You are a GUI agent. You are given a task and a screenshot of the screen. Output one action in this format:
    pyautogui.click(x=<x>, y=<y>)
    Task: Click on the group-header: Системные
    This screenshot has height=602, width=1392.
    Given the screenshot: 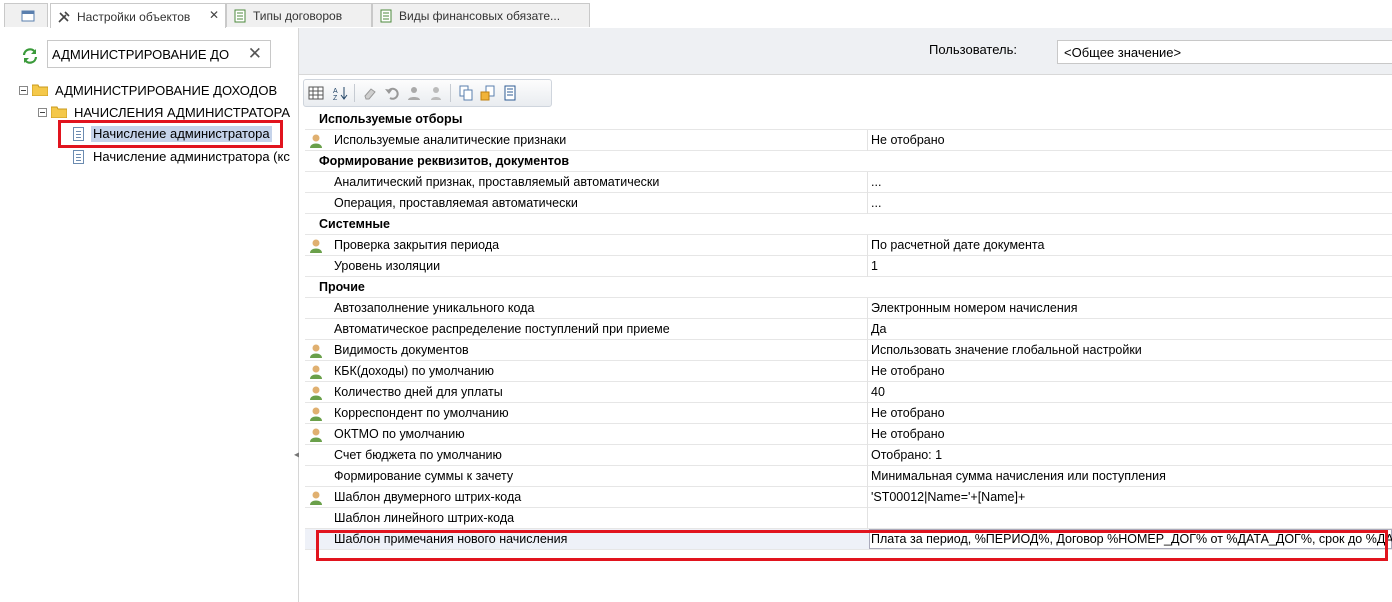 What is the action you would take?
    pyautogui.click(x=848, y=224)
    